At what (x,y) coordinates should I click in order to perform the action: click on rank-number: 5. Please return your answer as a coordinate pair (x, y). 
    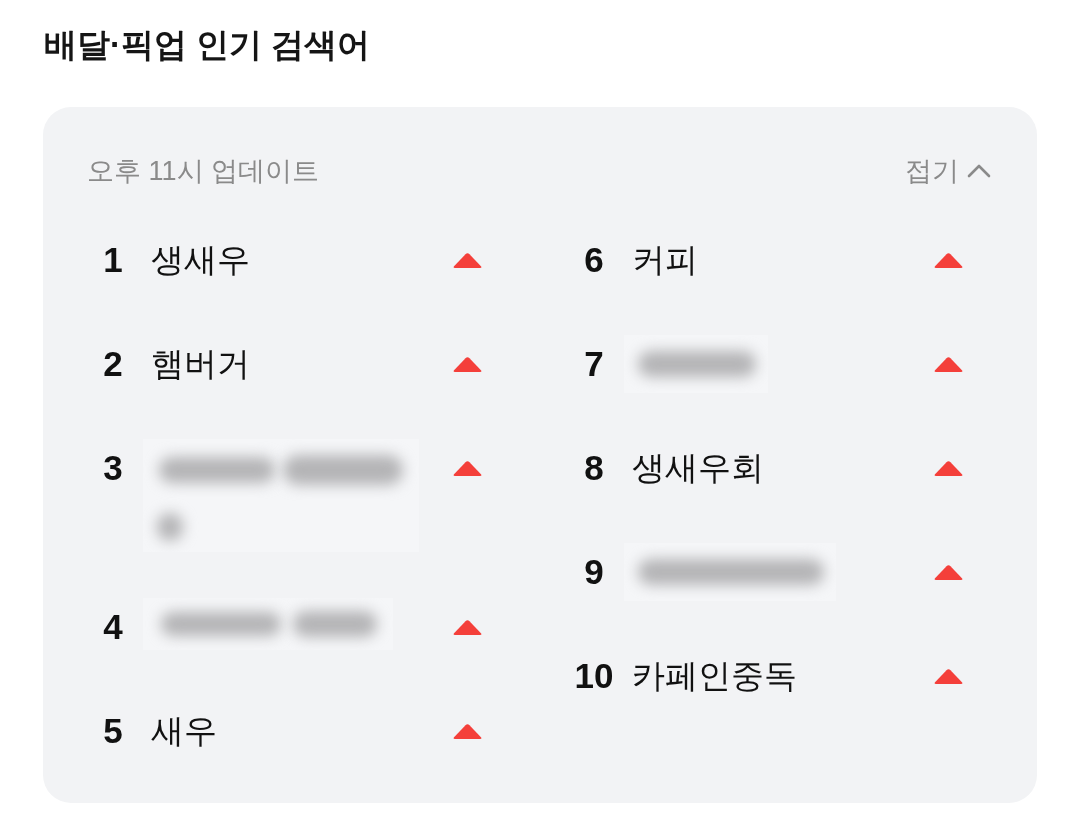
    Looking at the image, I should click on (113, 731).